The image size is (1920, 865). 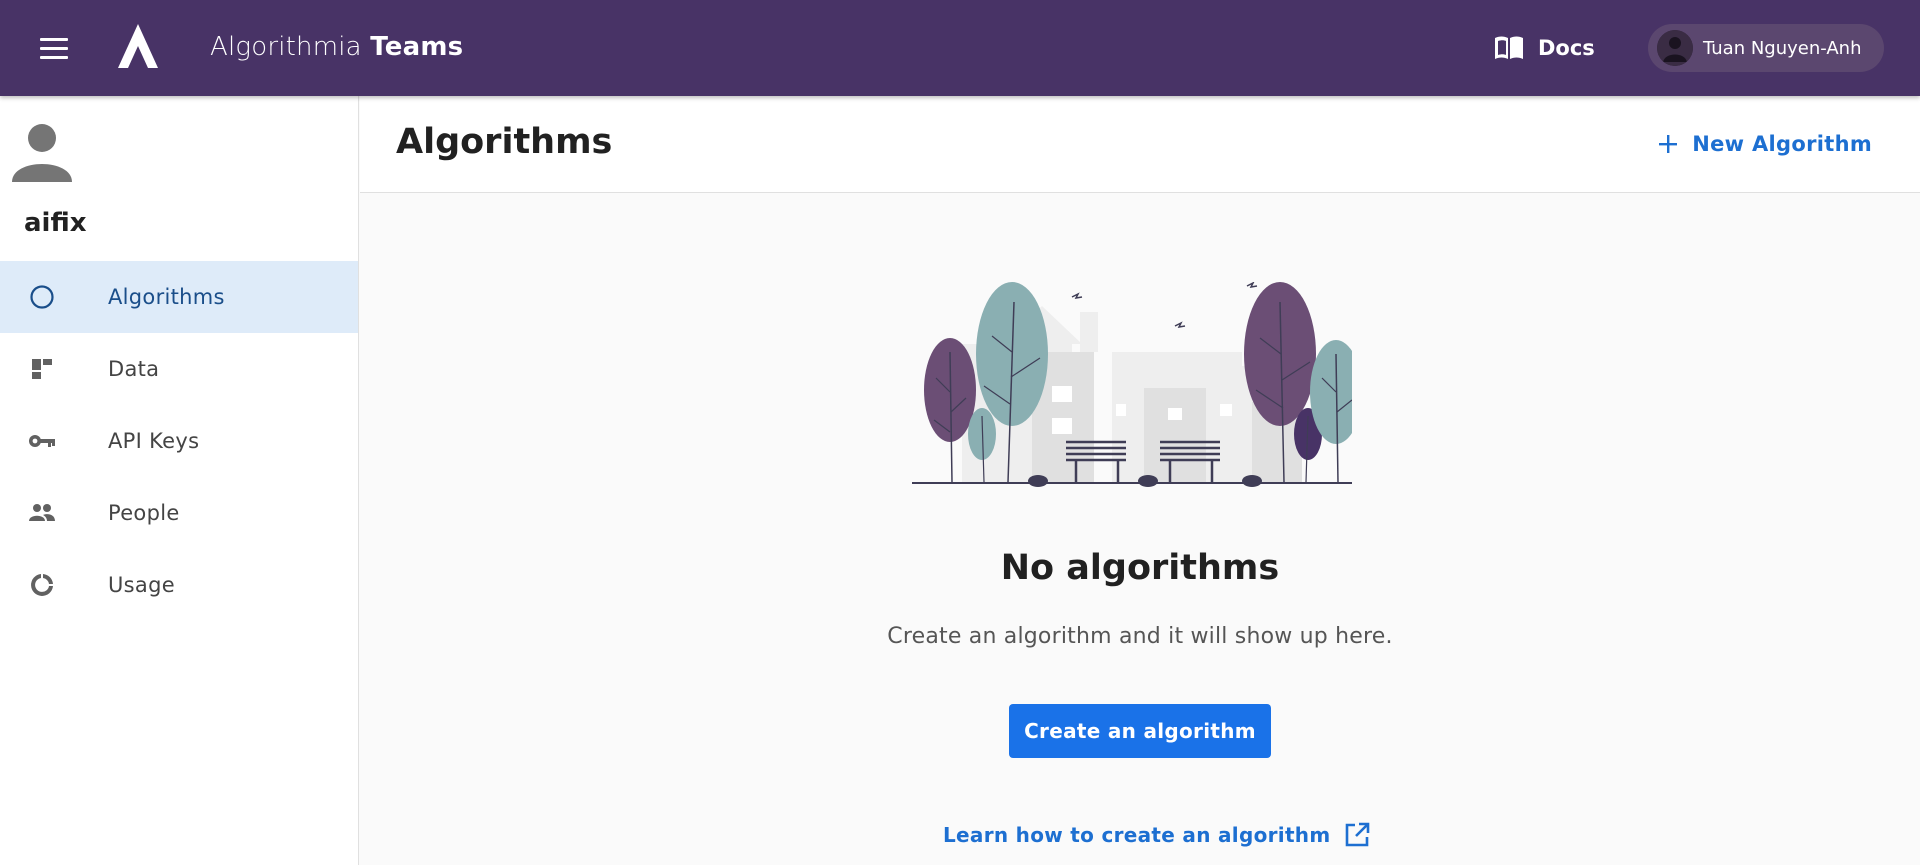 I want to click on algorithmia-logo, so click(x=138, y=48).